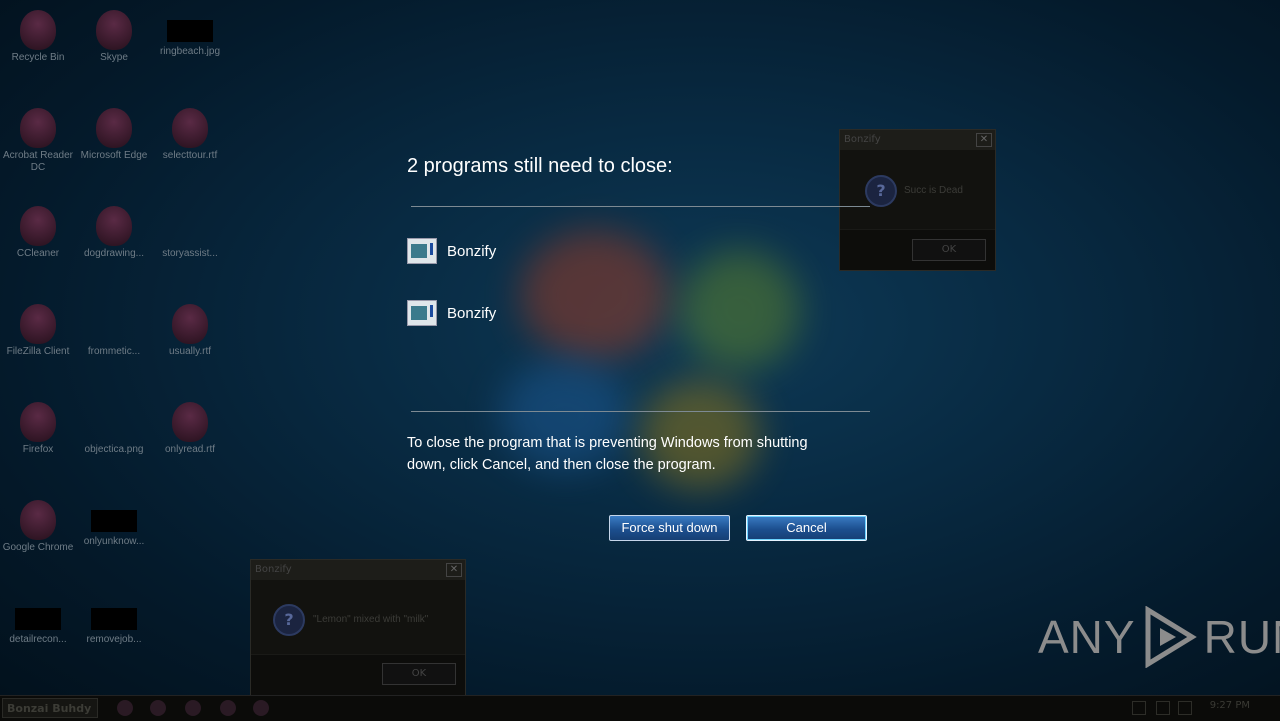 The width and height of the screenshot is (1280, 721). Describe the element at coordinates (38, 57) in the screenshot. I see `desktop-icon-label: Recycle Bin` at that location.